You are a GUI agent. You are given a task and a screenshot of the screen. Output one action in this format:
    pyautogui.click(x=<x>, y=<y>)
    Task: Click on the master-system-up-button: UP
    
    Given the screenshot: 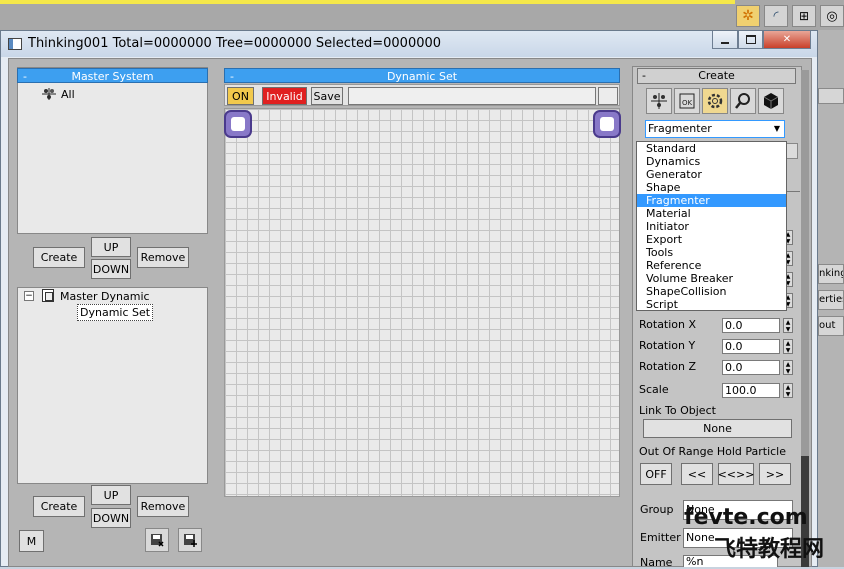 What is the action you would take?
    pyautogui.click(x=111, y=247)
    